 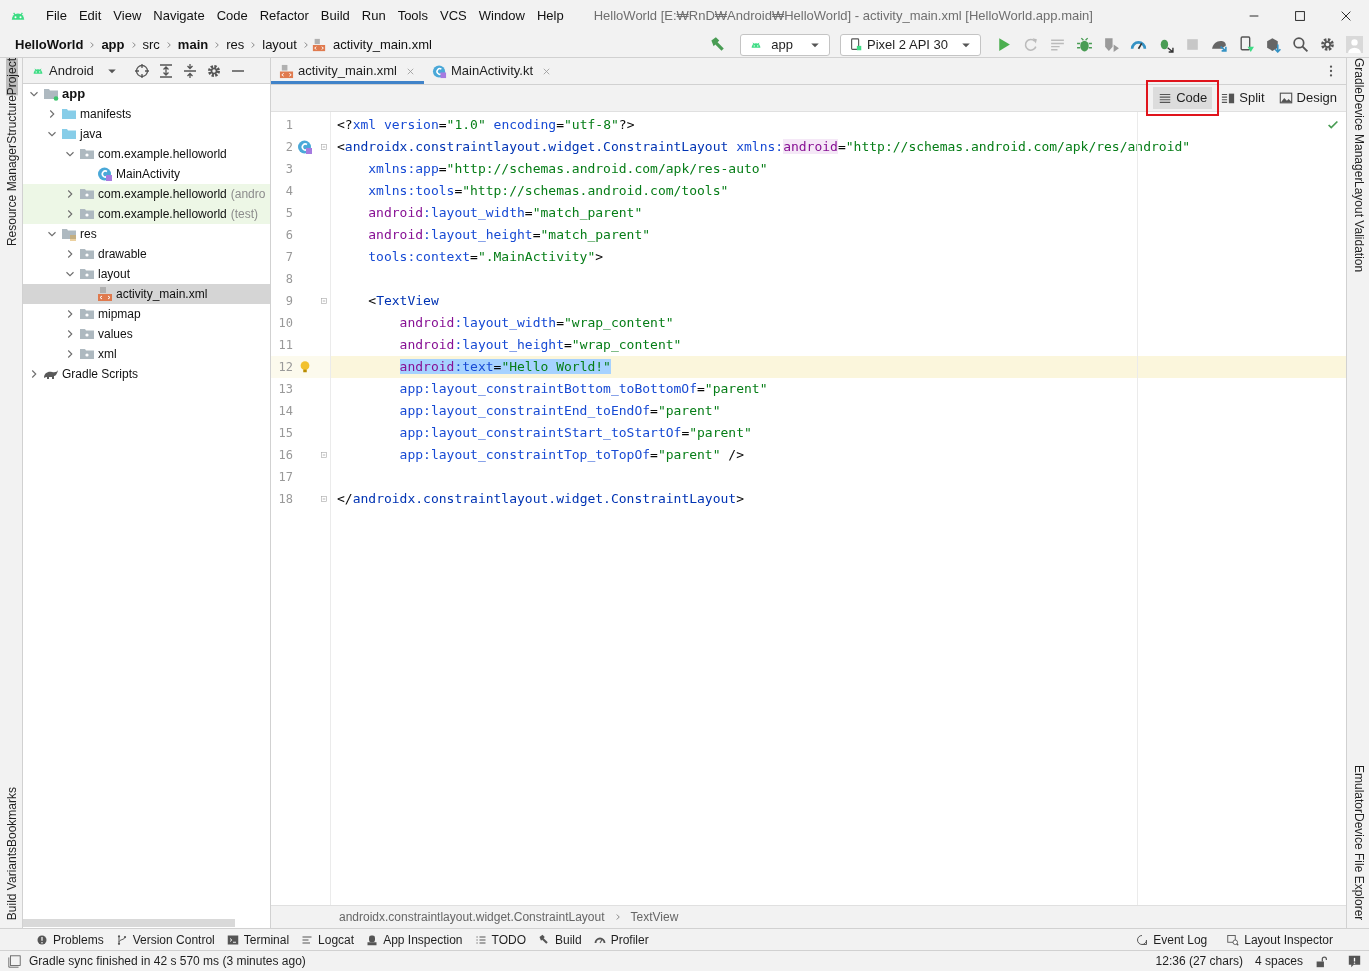 What do you see at coordinates (785, 44) in the screenshot?
I see `run-config-dropdown: app` at bounding box center [785, 44].